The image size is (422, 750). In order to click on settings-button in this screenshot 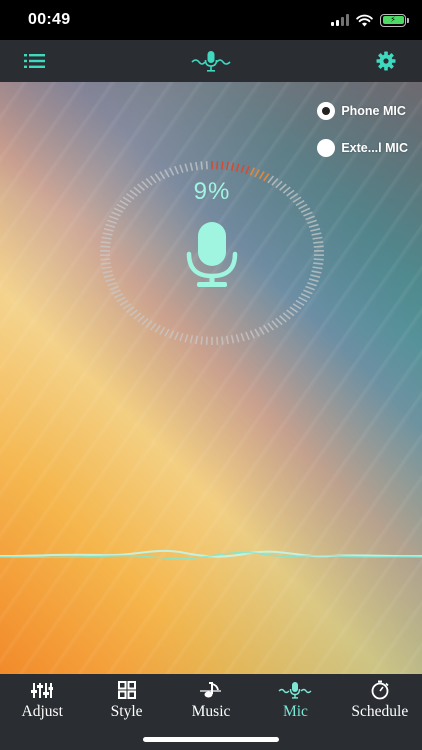, I will do `click(386, 61)`.